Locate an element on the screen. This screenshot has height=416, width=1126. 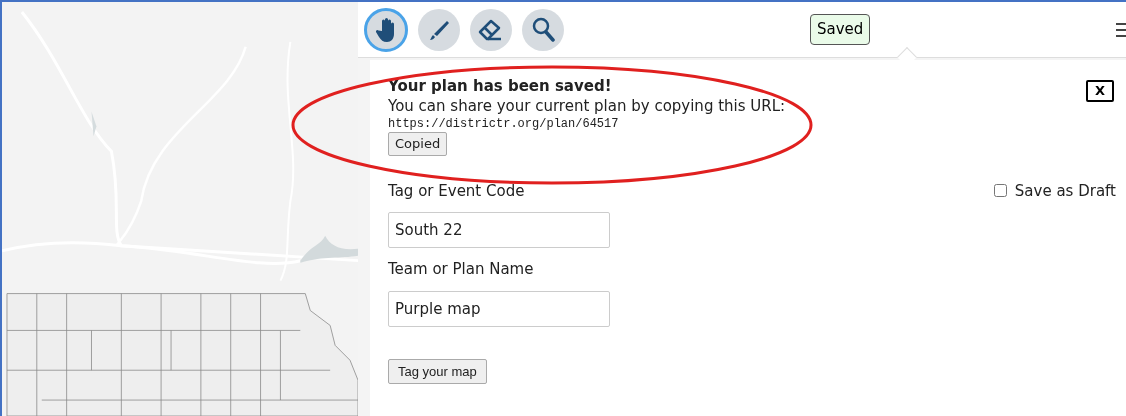
checkbox-label: Save as Draft is located at coordinates (1065, 191).